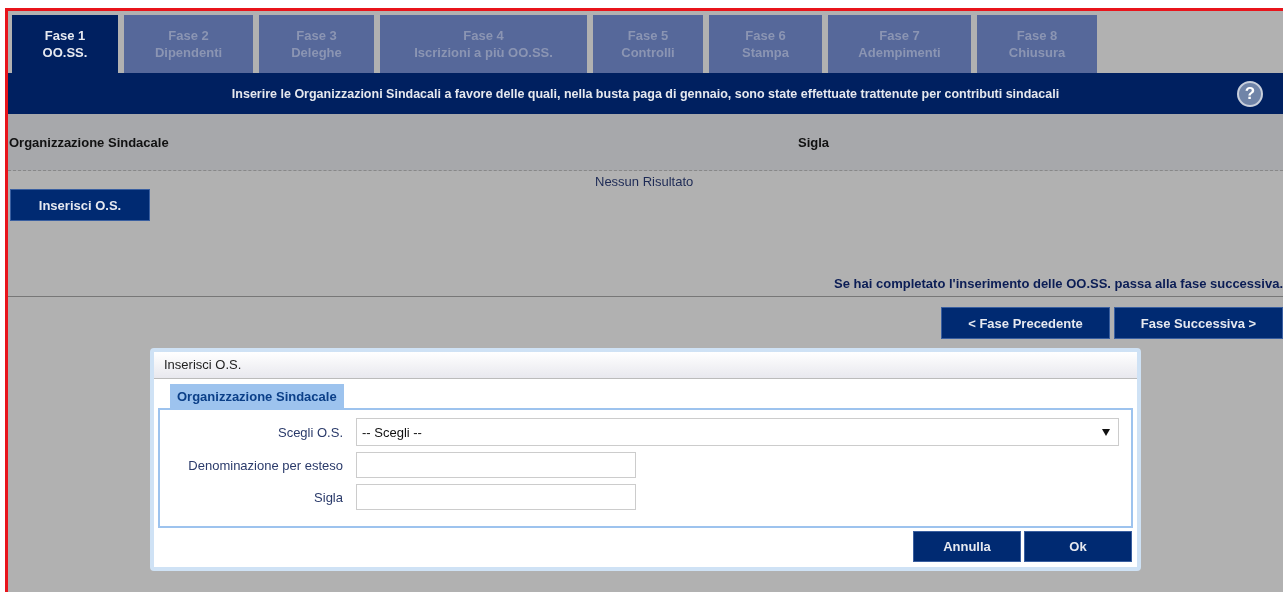 The height and width of the screenshot is (592, 1283). I want to click on help-button: ?, so click(1250, 94).